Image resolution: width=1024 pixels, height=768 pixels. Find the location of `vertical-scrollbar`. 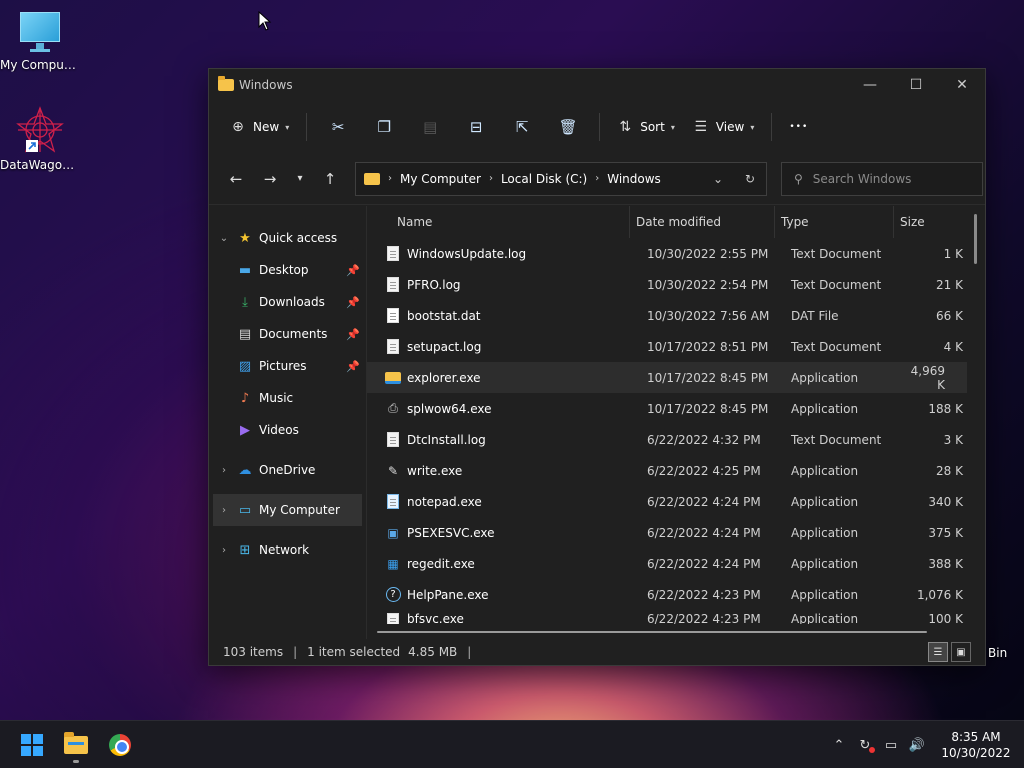

vertical-scrollbar is located at coordinates (975, 239).